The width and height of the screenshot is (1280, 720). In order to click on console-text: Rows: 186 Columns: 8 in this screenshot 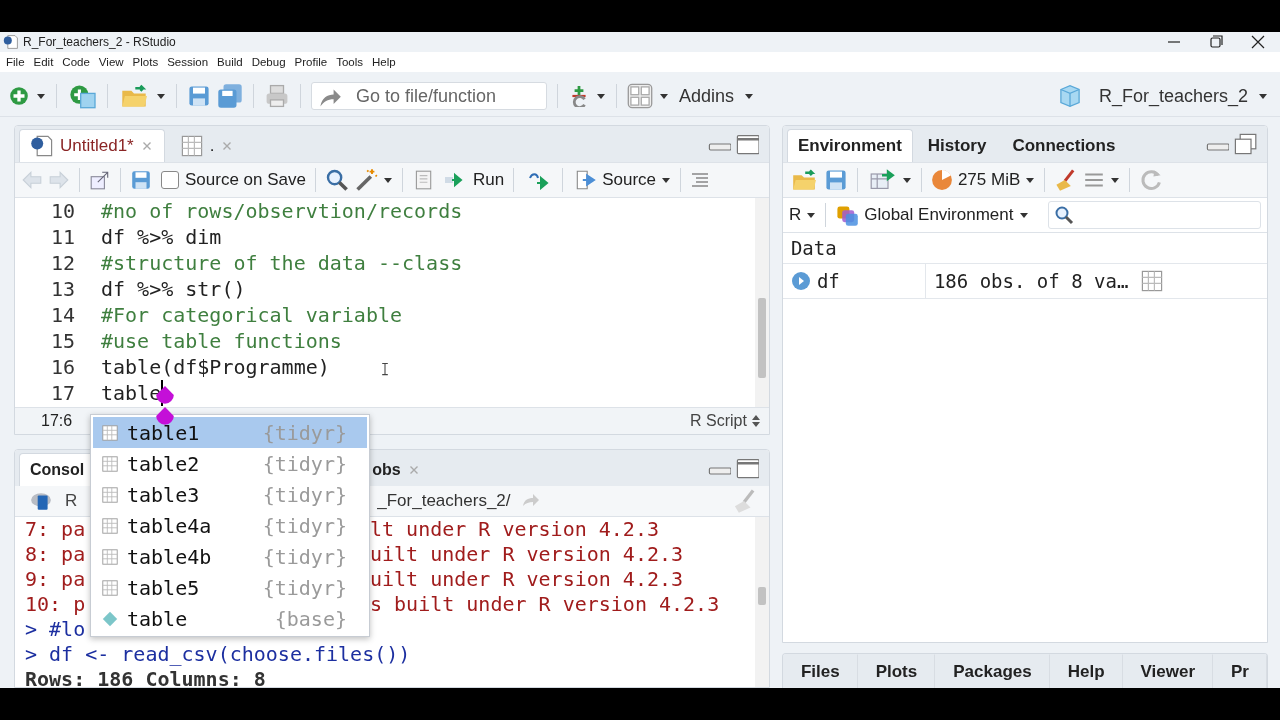, I will do `click(145, 677)`.